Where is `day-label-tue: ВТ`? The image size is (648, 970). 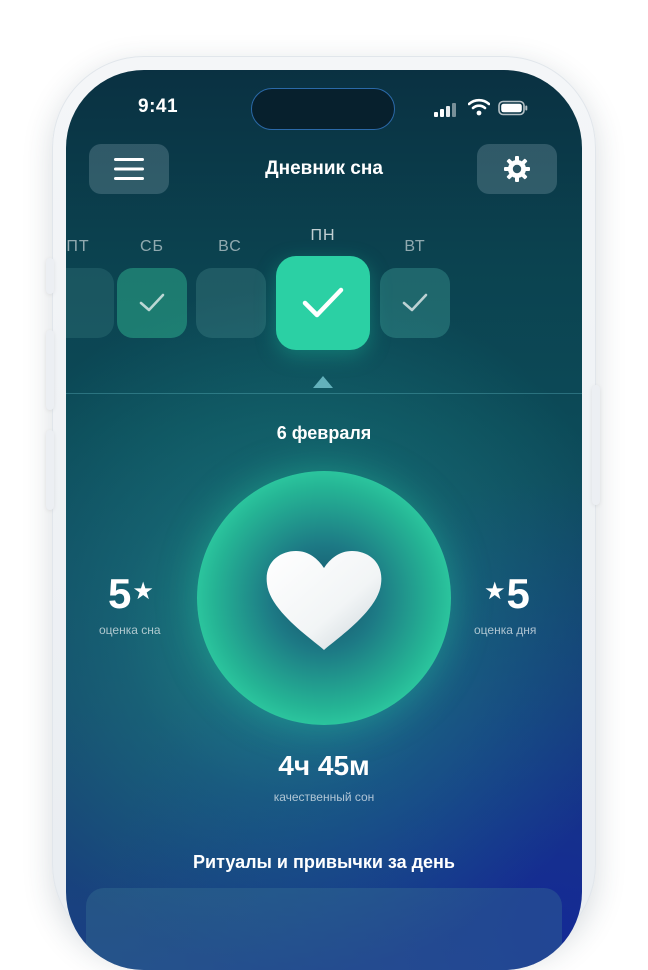 day-label-tue: ВТ is located at coordinates (415, 246).